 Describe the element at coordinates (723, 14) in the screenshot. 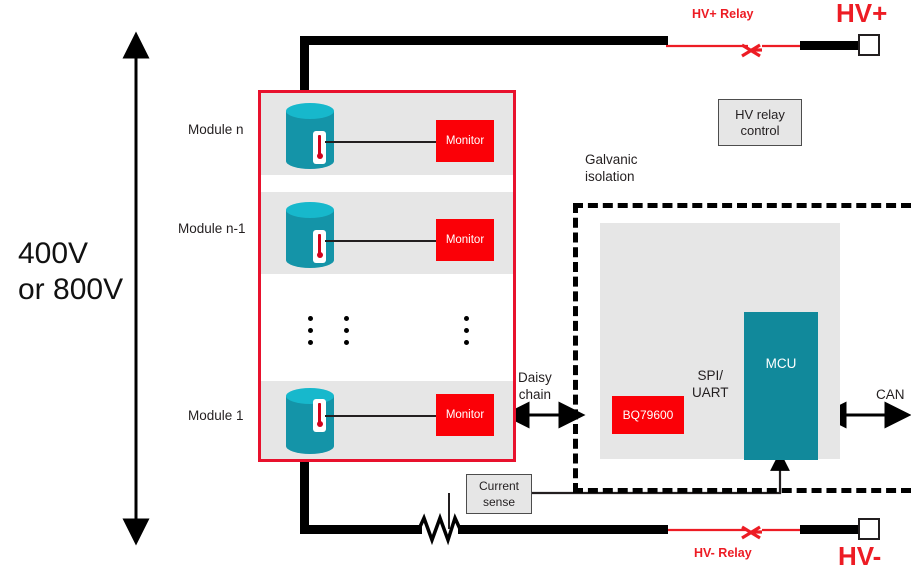

I see `hv-plus-relay-label: HV+ Relay` at that location.